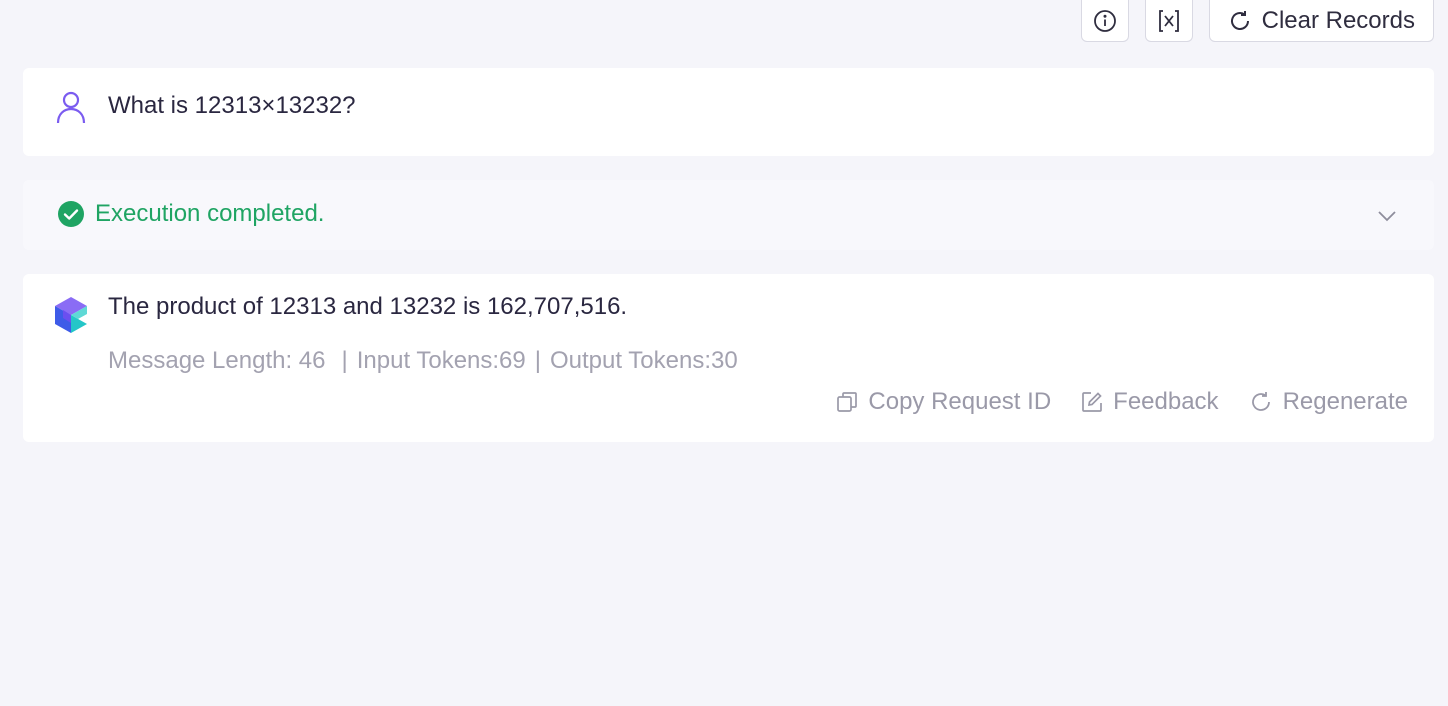  I want to click on copy-request-id-label: Copy Request ID, so click(960, 401).